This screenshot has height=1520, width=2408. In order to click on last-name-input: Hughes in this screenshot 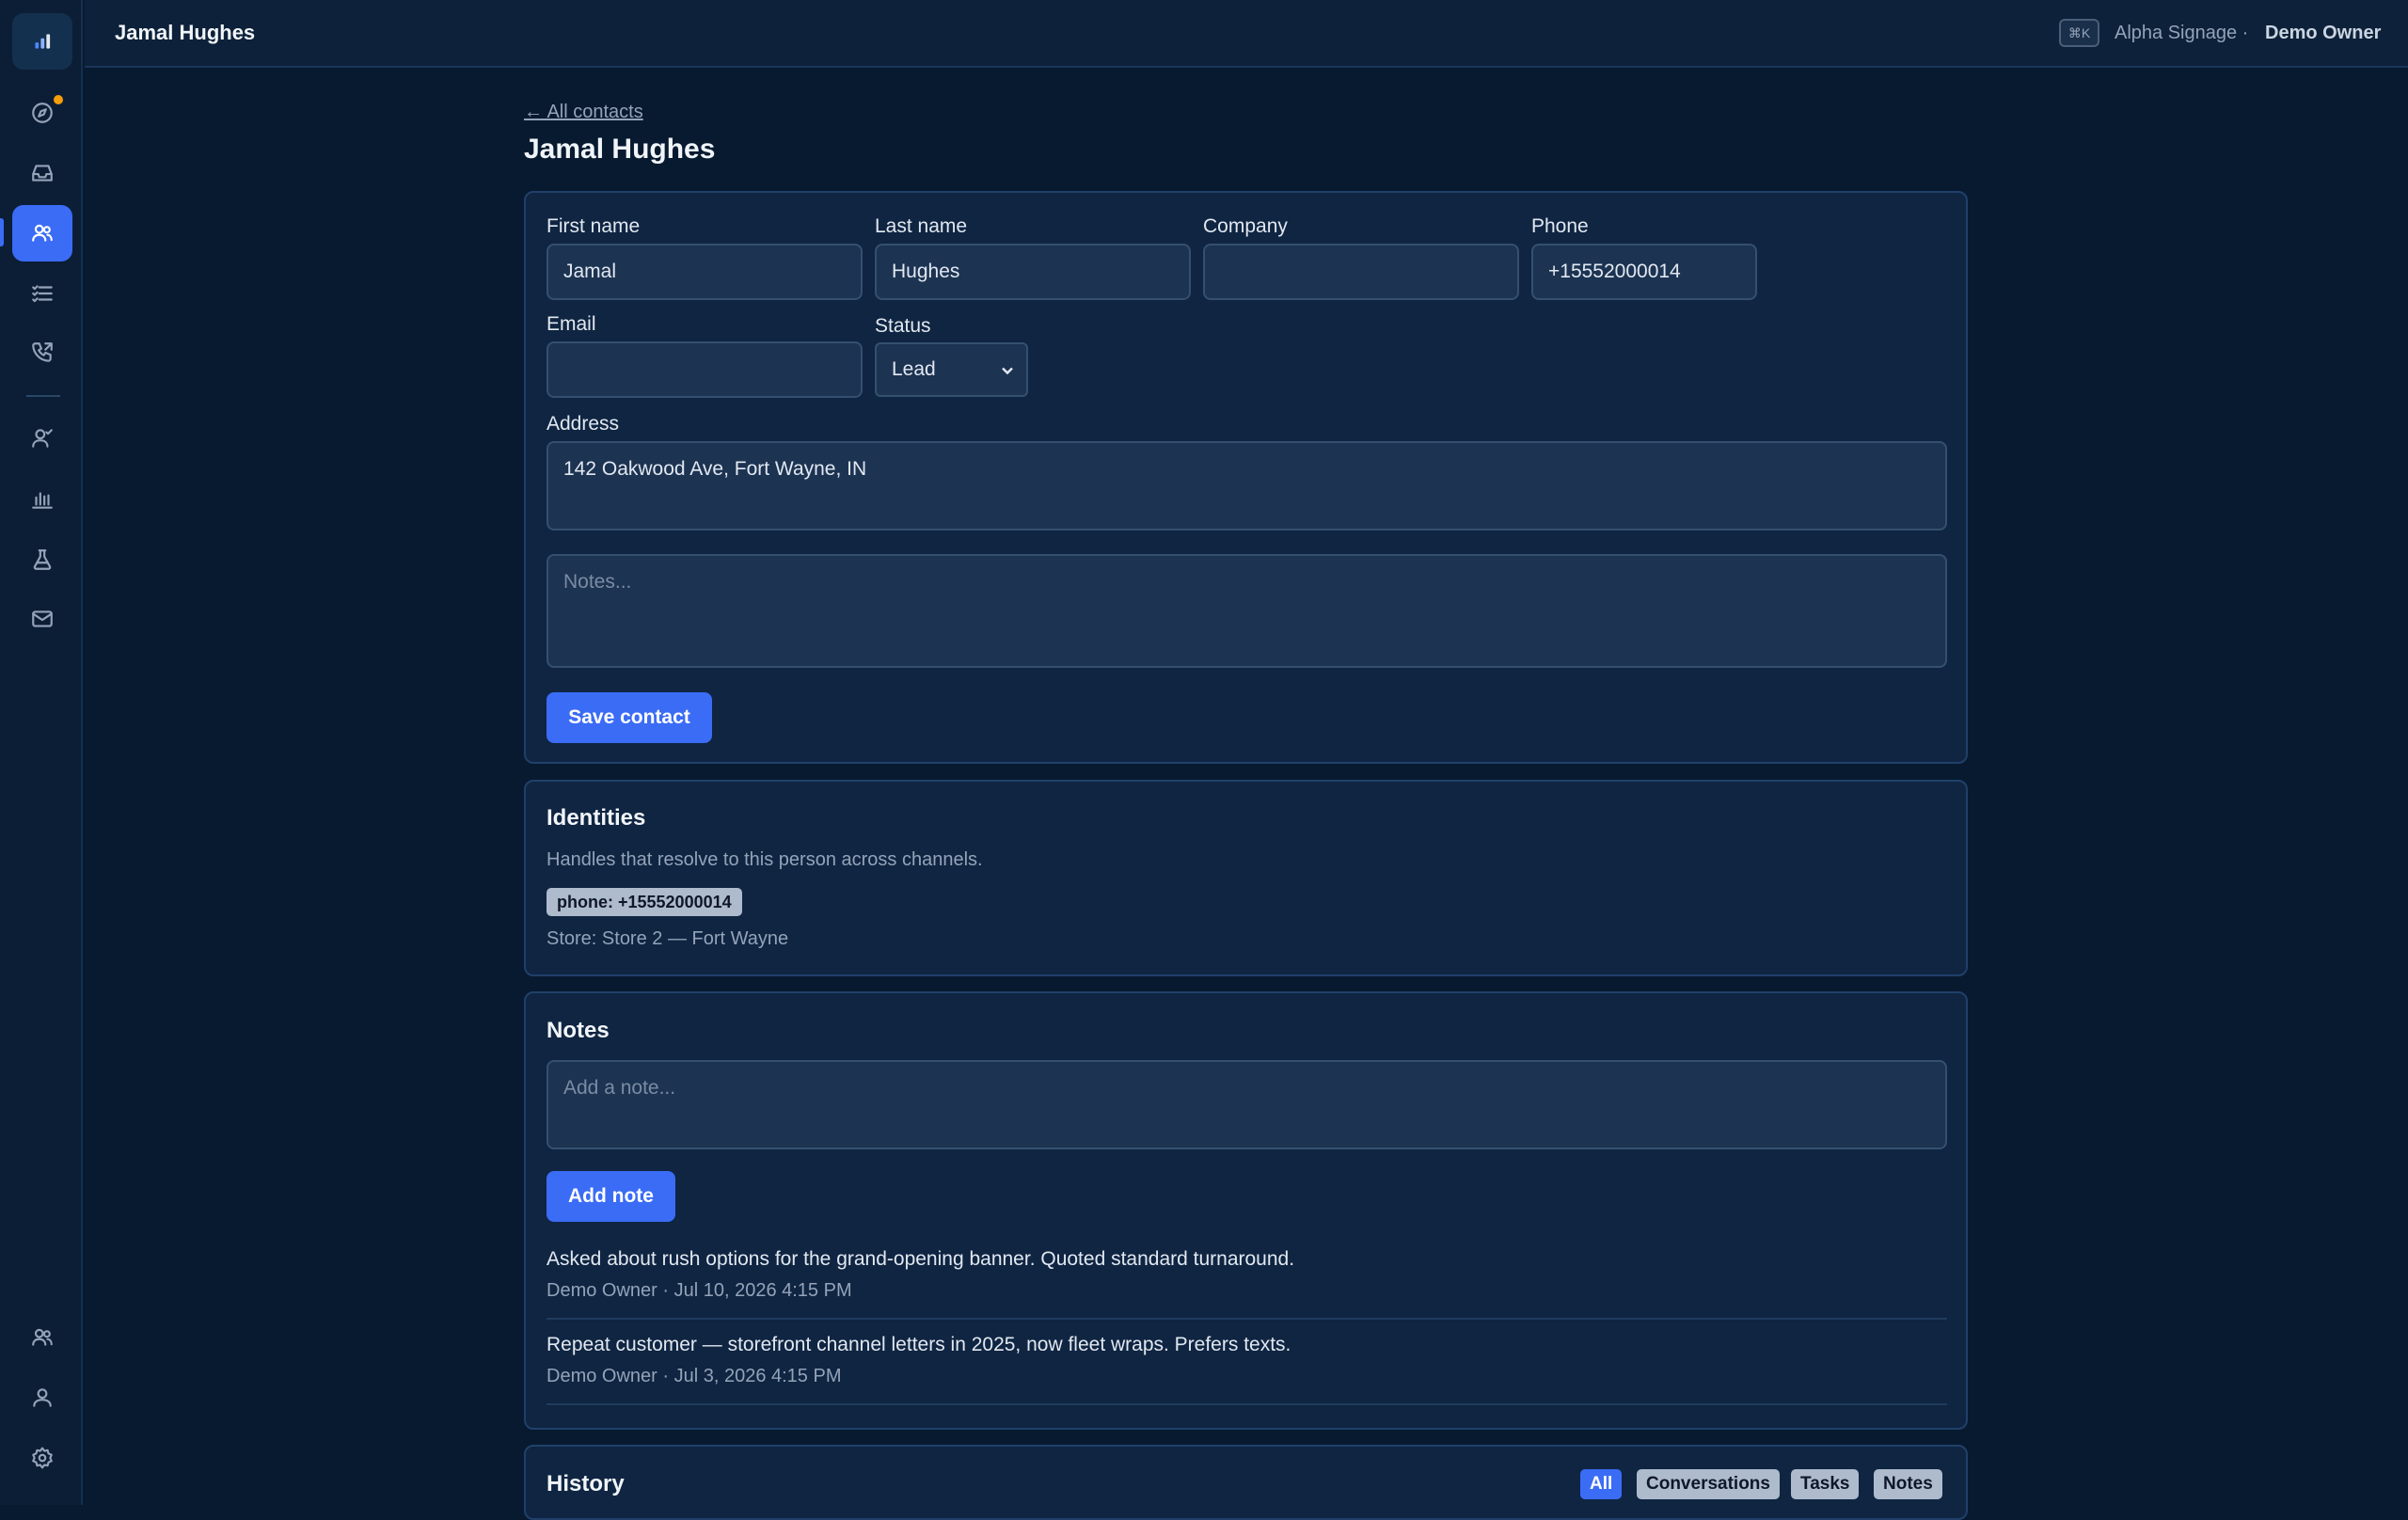, I will do `click(1033, 272)`.